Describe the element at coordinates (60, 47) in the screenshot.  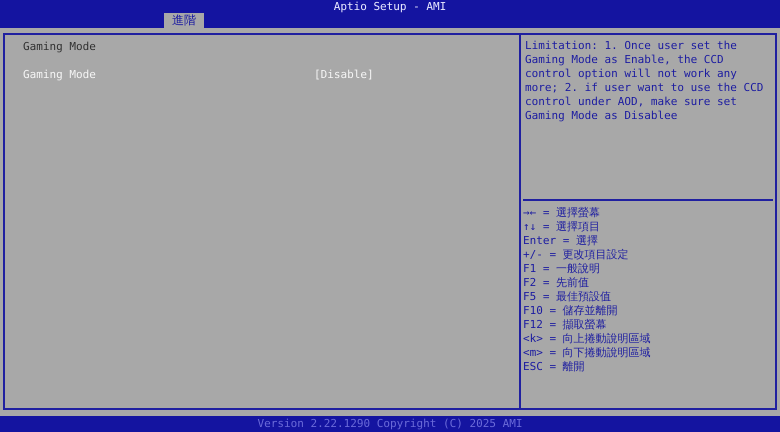
I see `page-title: Gaming Mode` at that location.